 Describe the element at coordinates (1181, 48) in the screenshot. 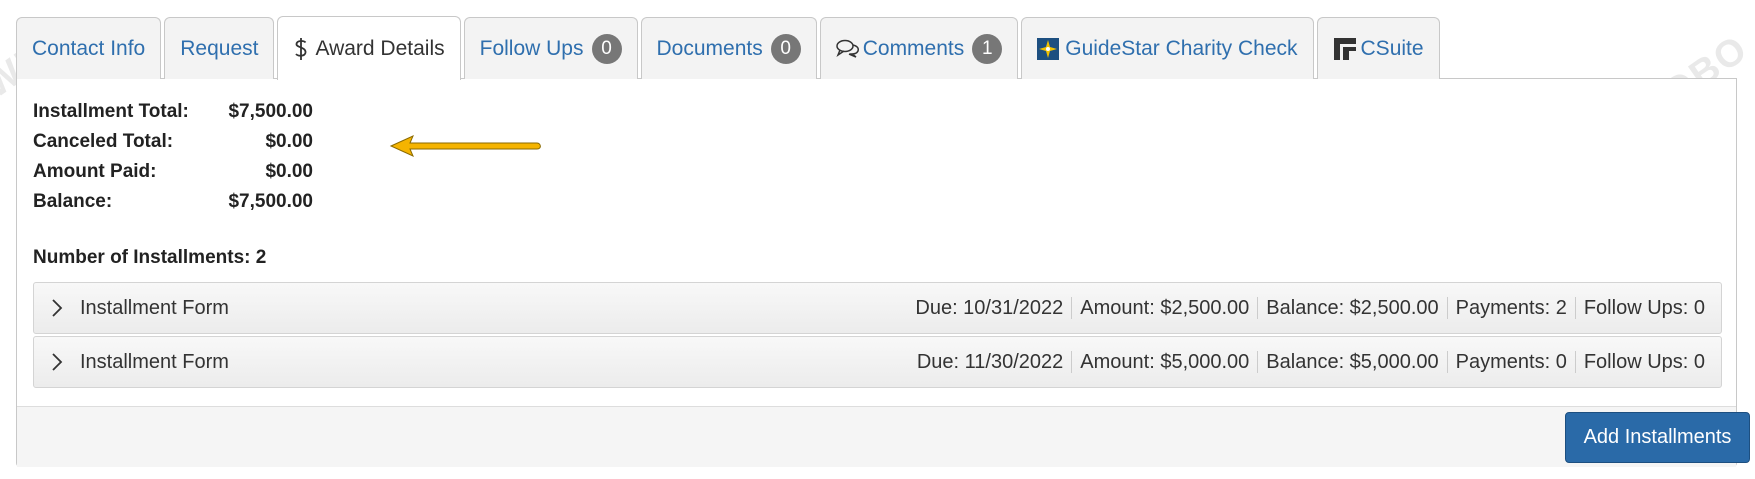

I see `tab-label: GuideStar Charity Check` at that location.